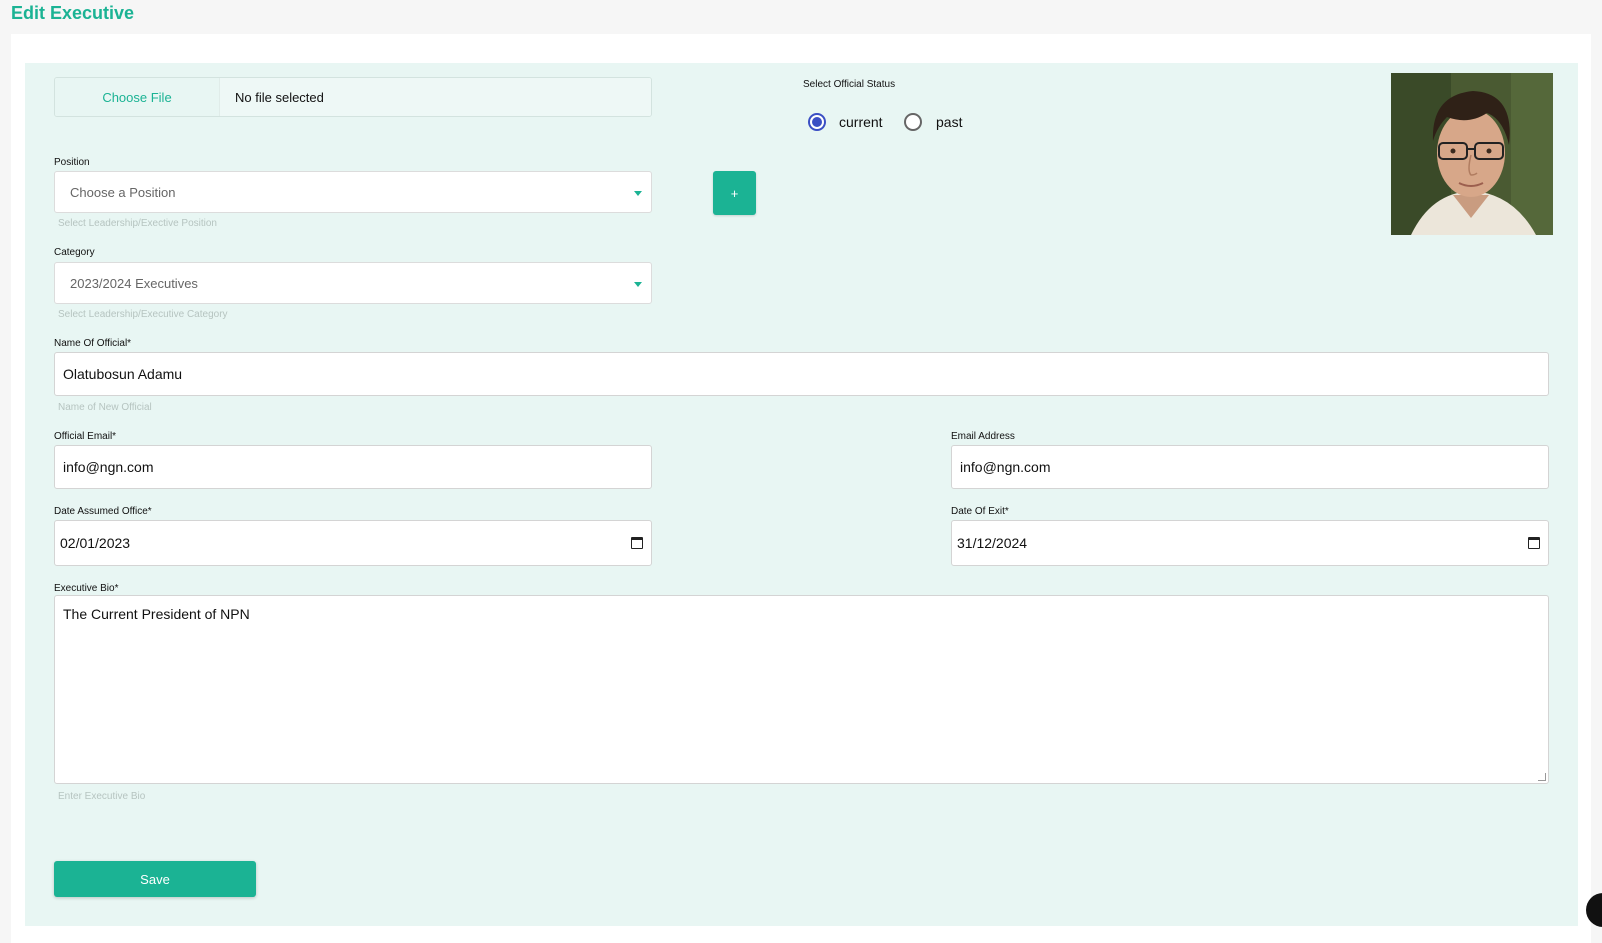 This screenshot has width=1602, height=943. What do you see at coordinates (143, 314) in the screenshot?
I see `category-hint: Select Leadership/Executive Category` at bounding box center [143, 314].